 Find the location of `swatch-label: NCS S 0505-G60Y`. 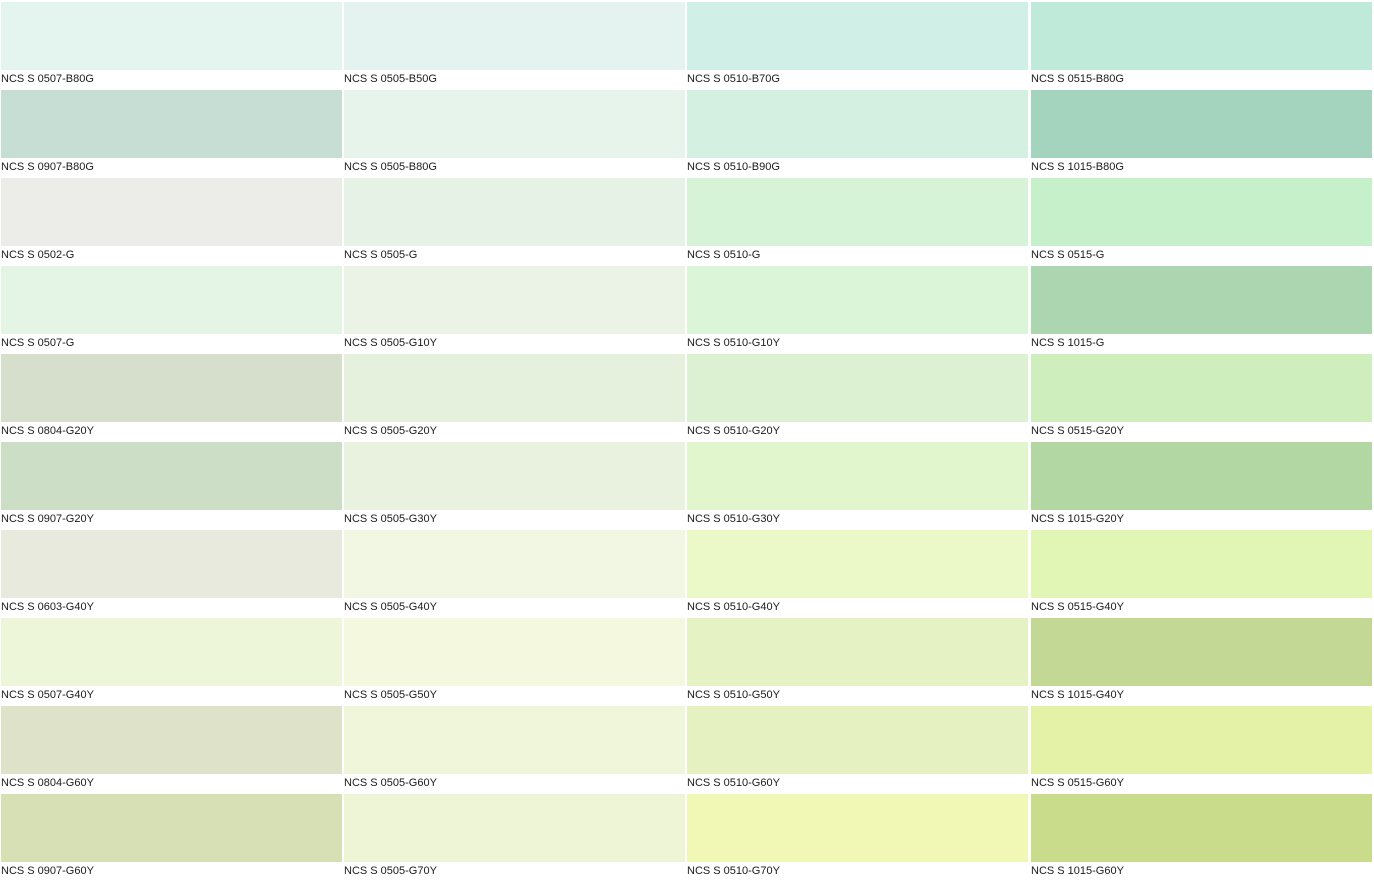

swatch-label: NCS S 0505-G60Y is located at coordinates (390, 783).